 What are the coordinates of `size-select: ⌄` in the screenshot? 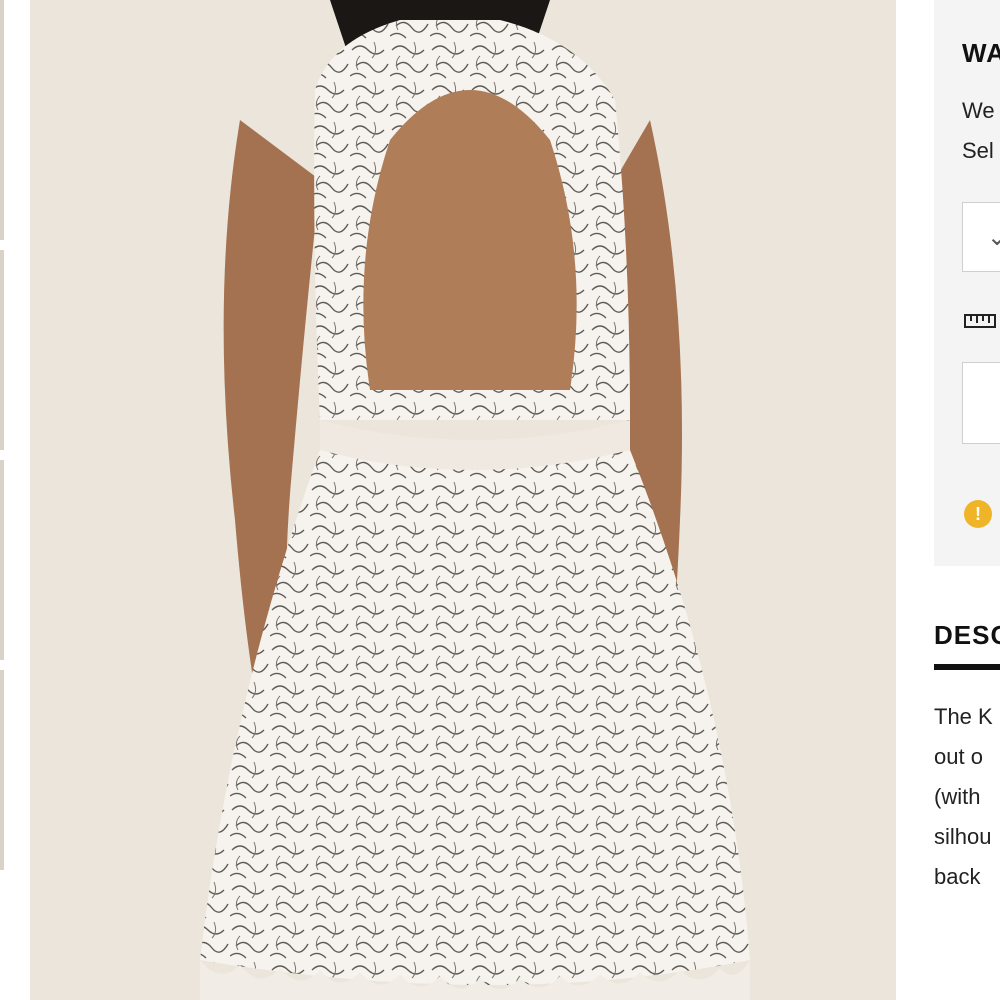 It's located at (981, 237).